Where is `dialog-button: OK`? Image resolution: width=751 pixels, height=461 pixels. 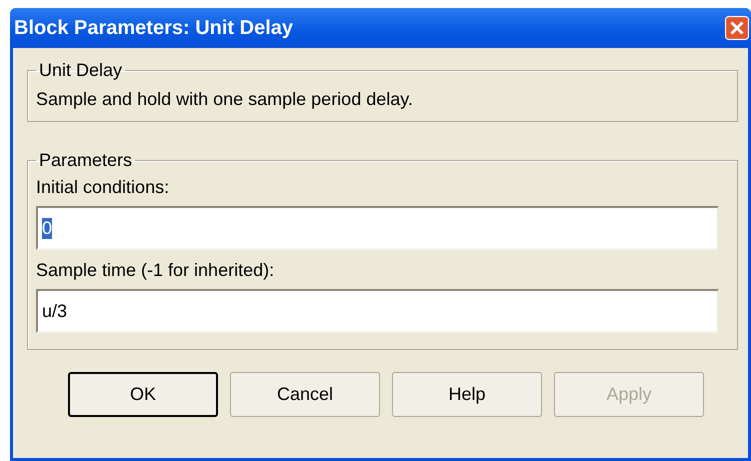 dialog-button: OK is located at coordinates (143, 394).